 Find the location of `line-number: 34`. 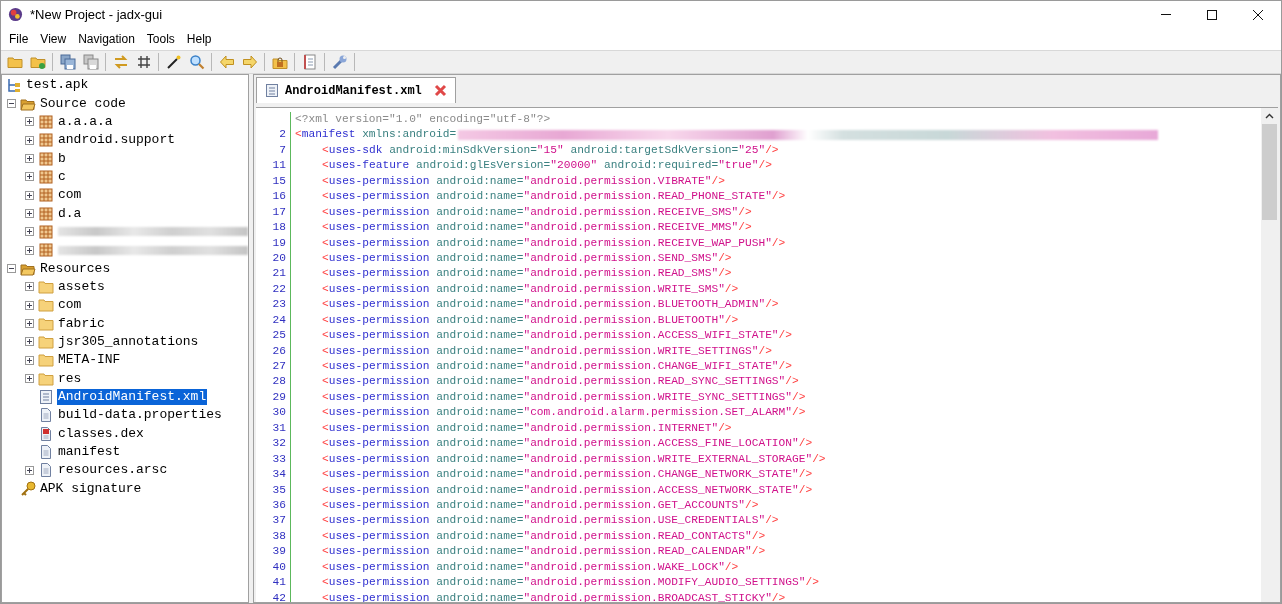

line-number: 34 is located at coordinates (279, 475).